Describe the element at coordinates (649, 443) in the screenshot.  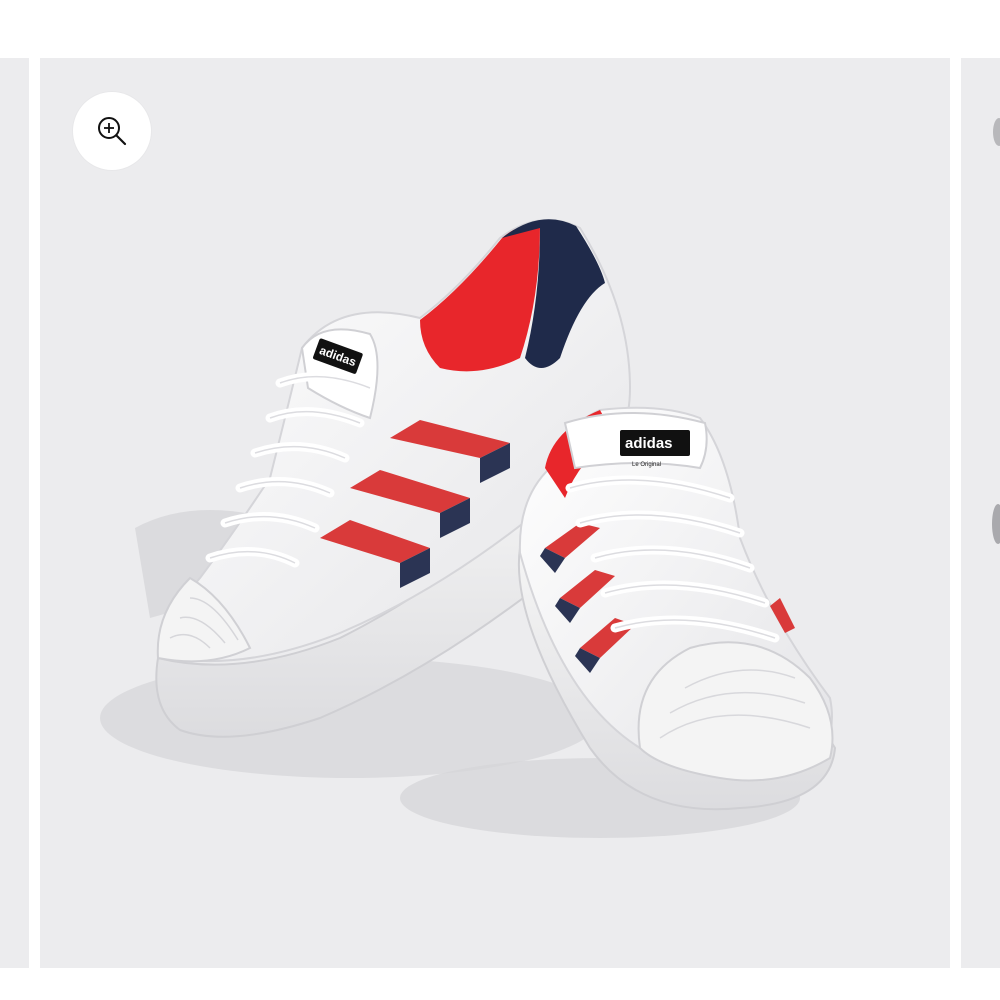
I see `svg-text: adidas` at that location.